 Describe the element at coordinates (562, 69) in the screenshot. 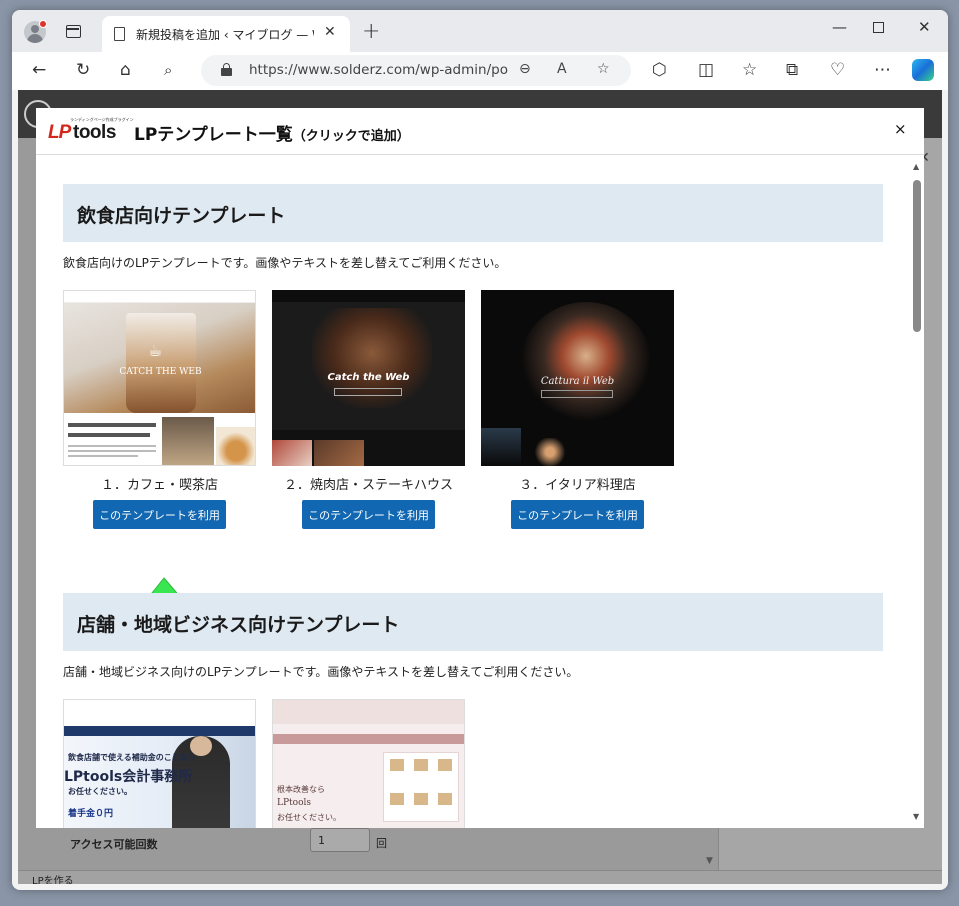

I see `read-aloud-icon: A` at that location.